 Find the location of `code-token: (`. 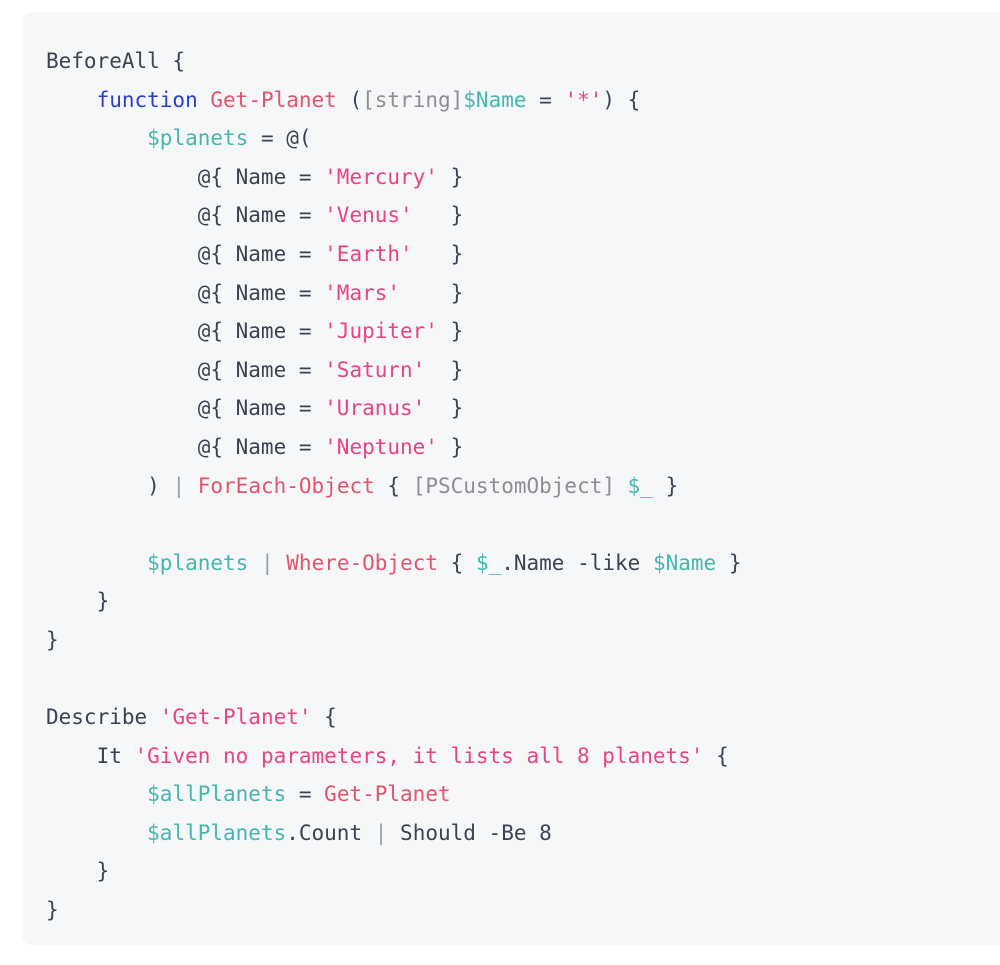

code-token: ( is located at coordinates (349, 99).